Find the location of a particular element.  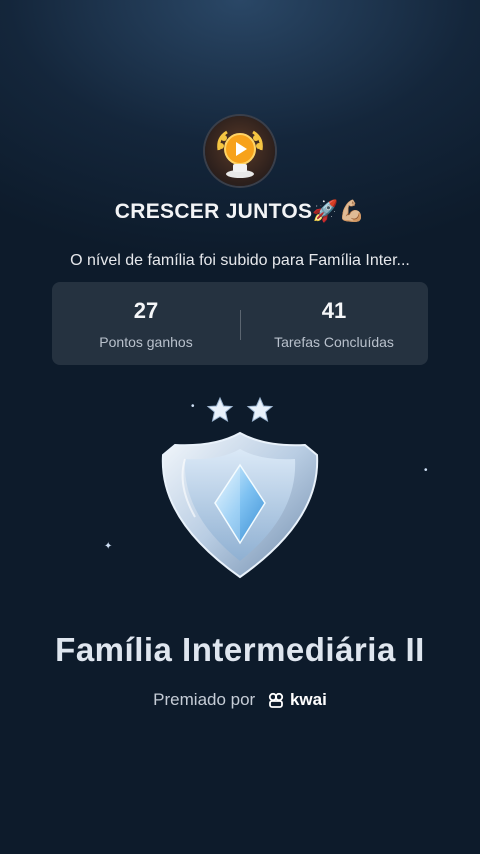

awarded-by: Premiado por kwai is located at coordinates (240, 700).